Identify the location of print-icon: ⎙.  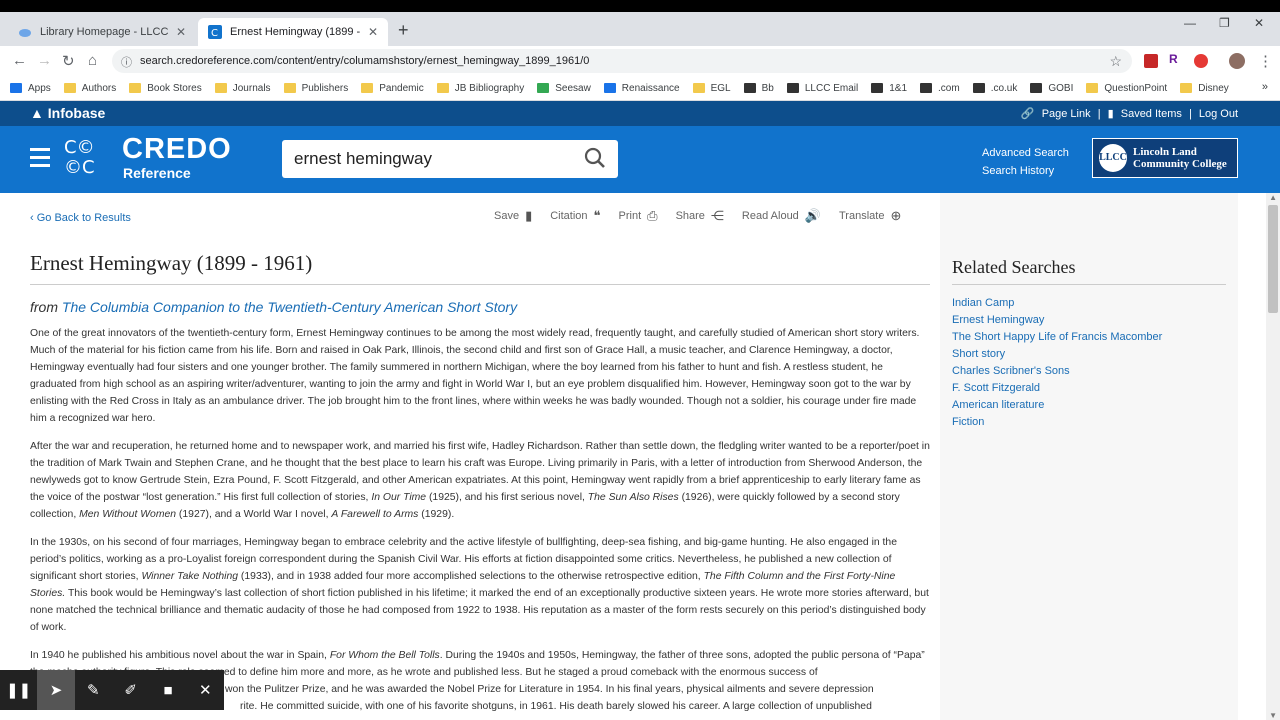
(652, 215).